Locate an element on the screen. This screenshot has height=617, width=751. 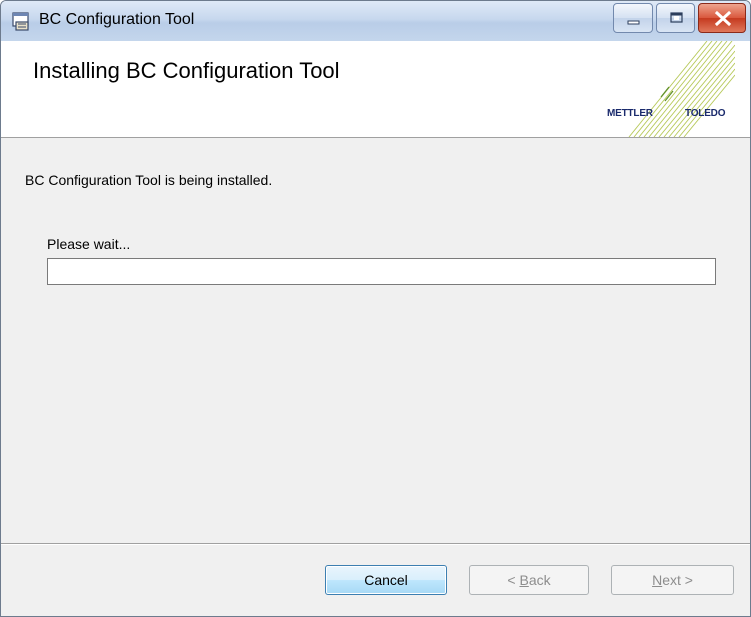
install-progress-bar is located at coordinates (381, 271).